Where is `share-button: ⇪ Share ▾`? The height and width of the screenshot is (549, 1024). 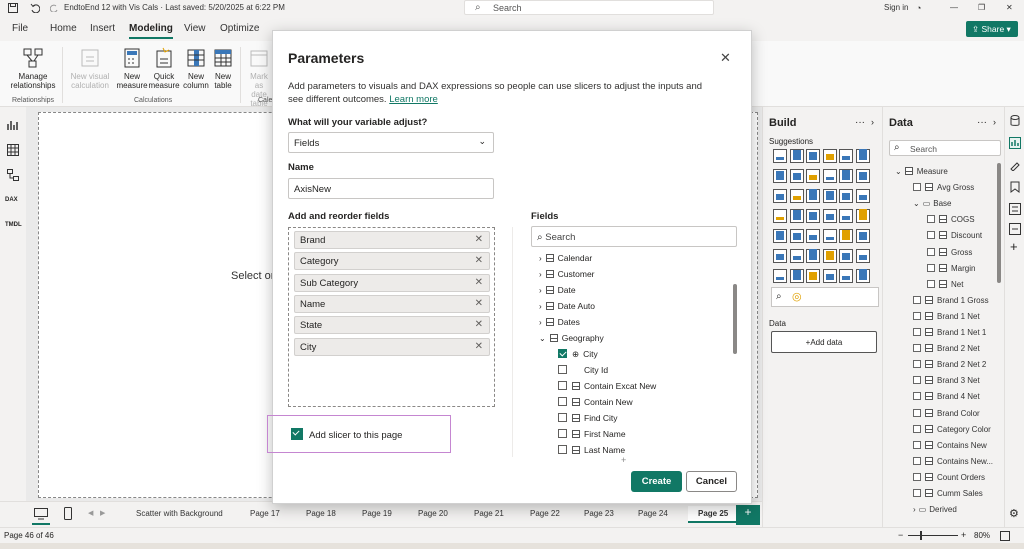
share-button: ⇪ Share ▾ is located at coordinates (992, 29).